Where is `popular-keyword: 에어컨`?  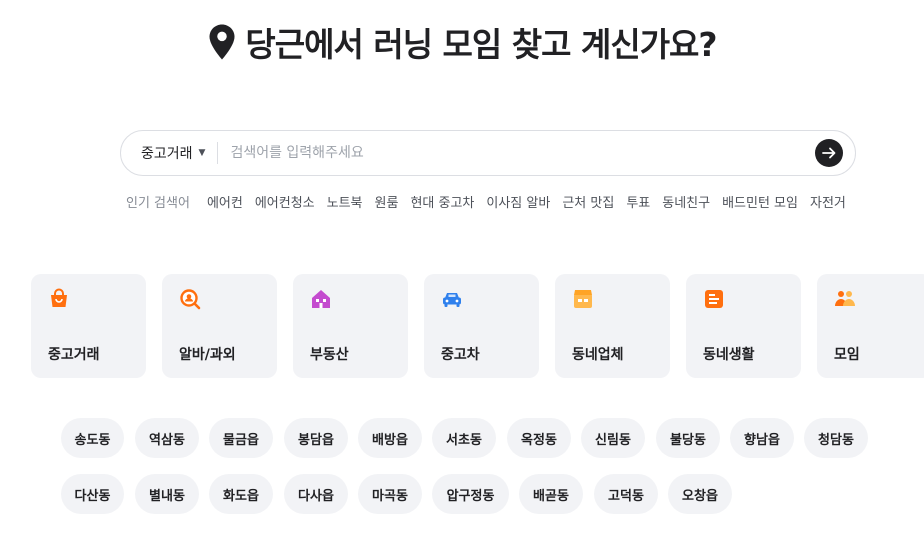
popular-keyword: 에어컨 is located at coordinates (225, 201).